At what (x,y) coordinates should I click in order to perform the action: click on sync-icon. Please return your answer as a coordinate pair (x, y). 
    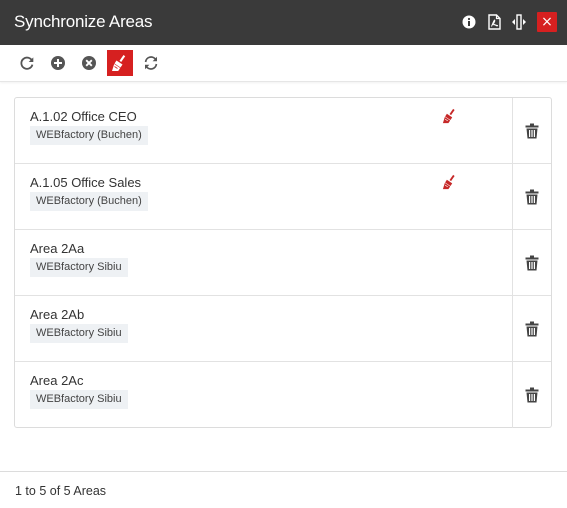
    Looking at the image, I should click on (151, 63).